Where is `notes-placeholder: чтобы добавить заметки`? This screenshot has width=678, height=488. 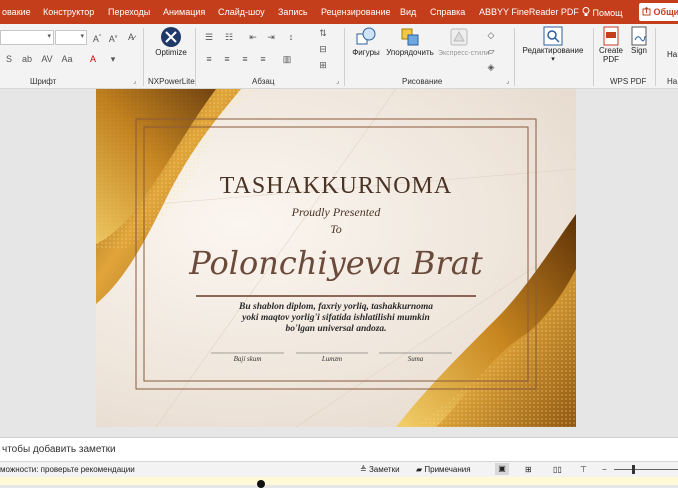 notes-placeholder: чтобы добавить заметки is located at coordinates (59, 449).